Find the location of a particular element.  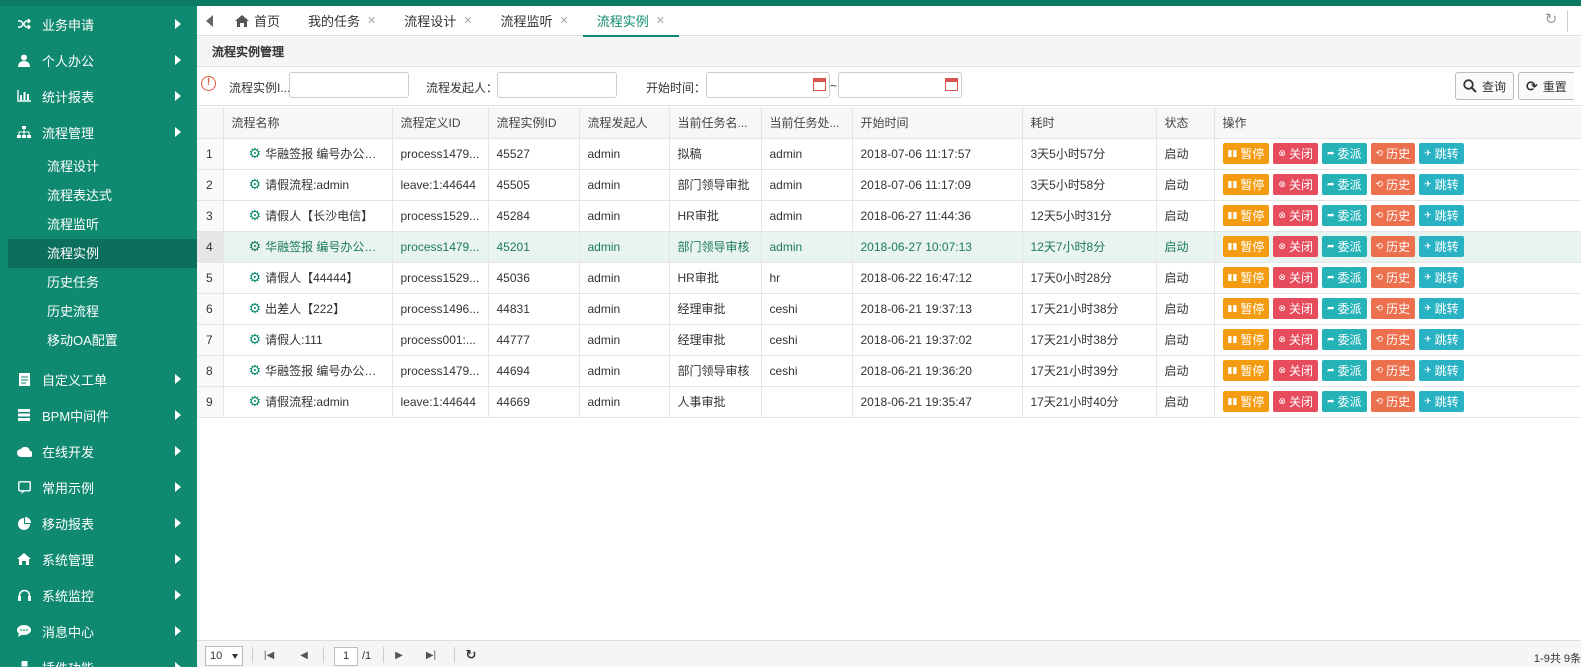

sidebar-item-system-monitor: 系统监控 is located at coordinates (98, 595).